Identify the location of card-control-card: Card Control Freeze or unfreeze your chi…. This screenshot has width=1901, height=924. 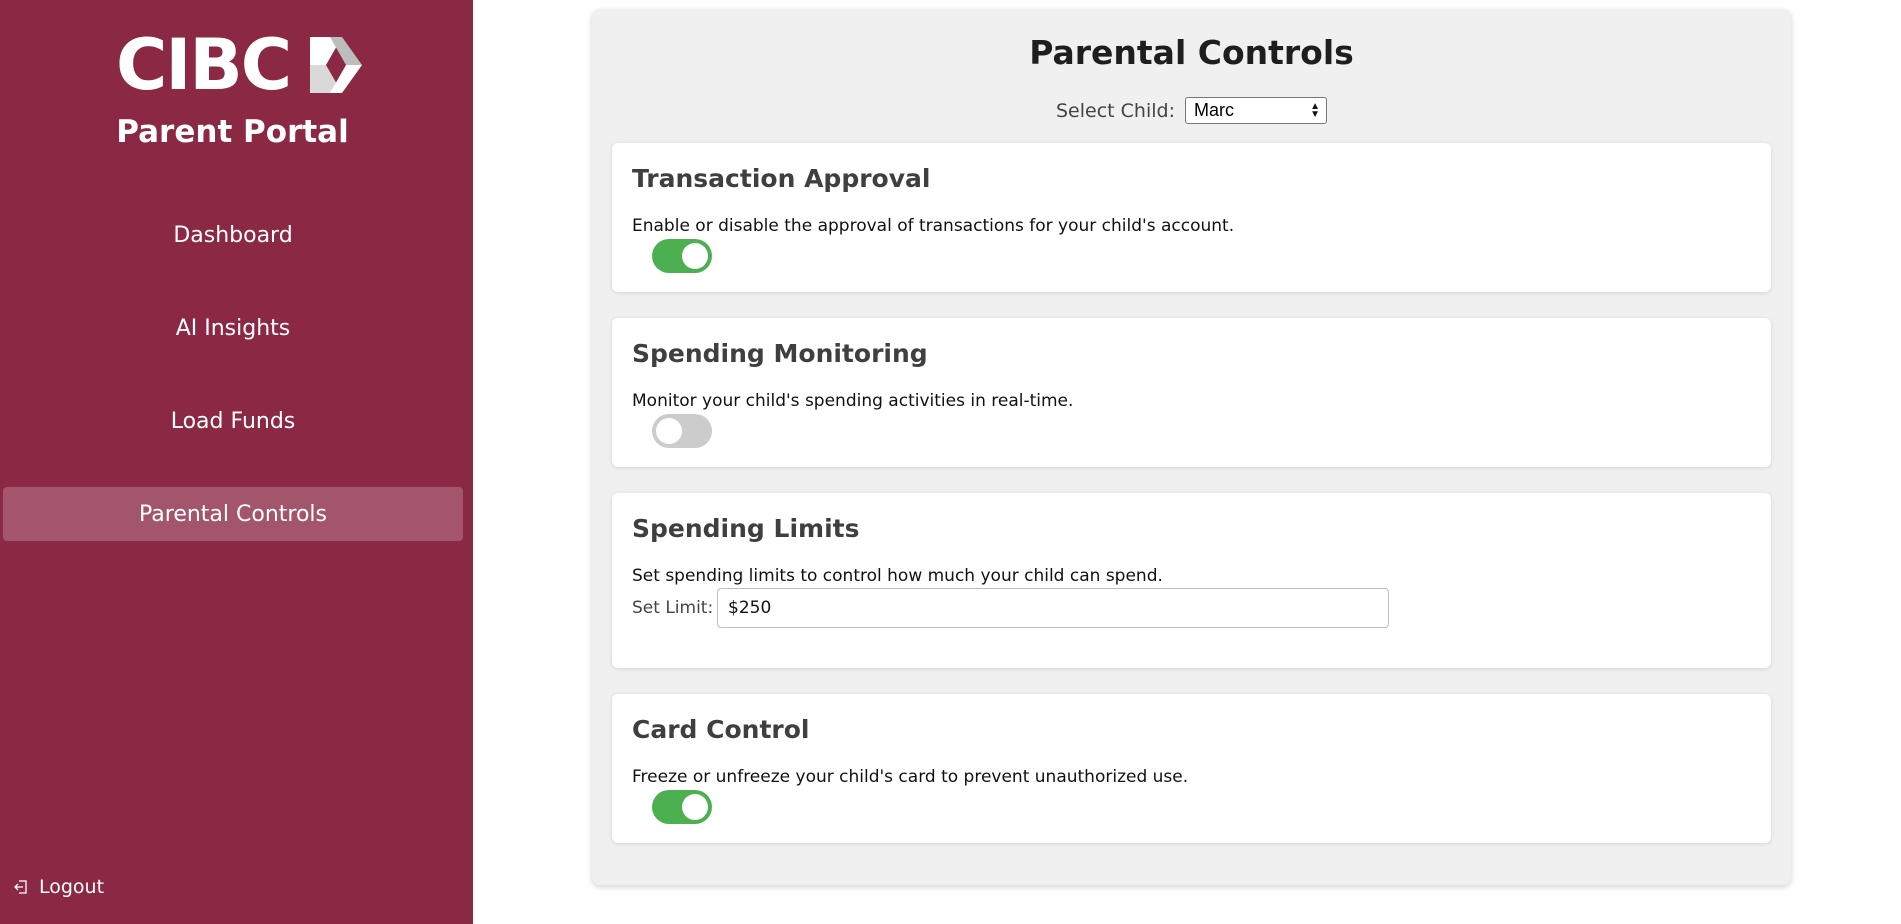
(1191, 768).